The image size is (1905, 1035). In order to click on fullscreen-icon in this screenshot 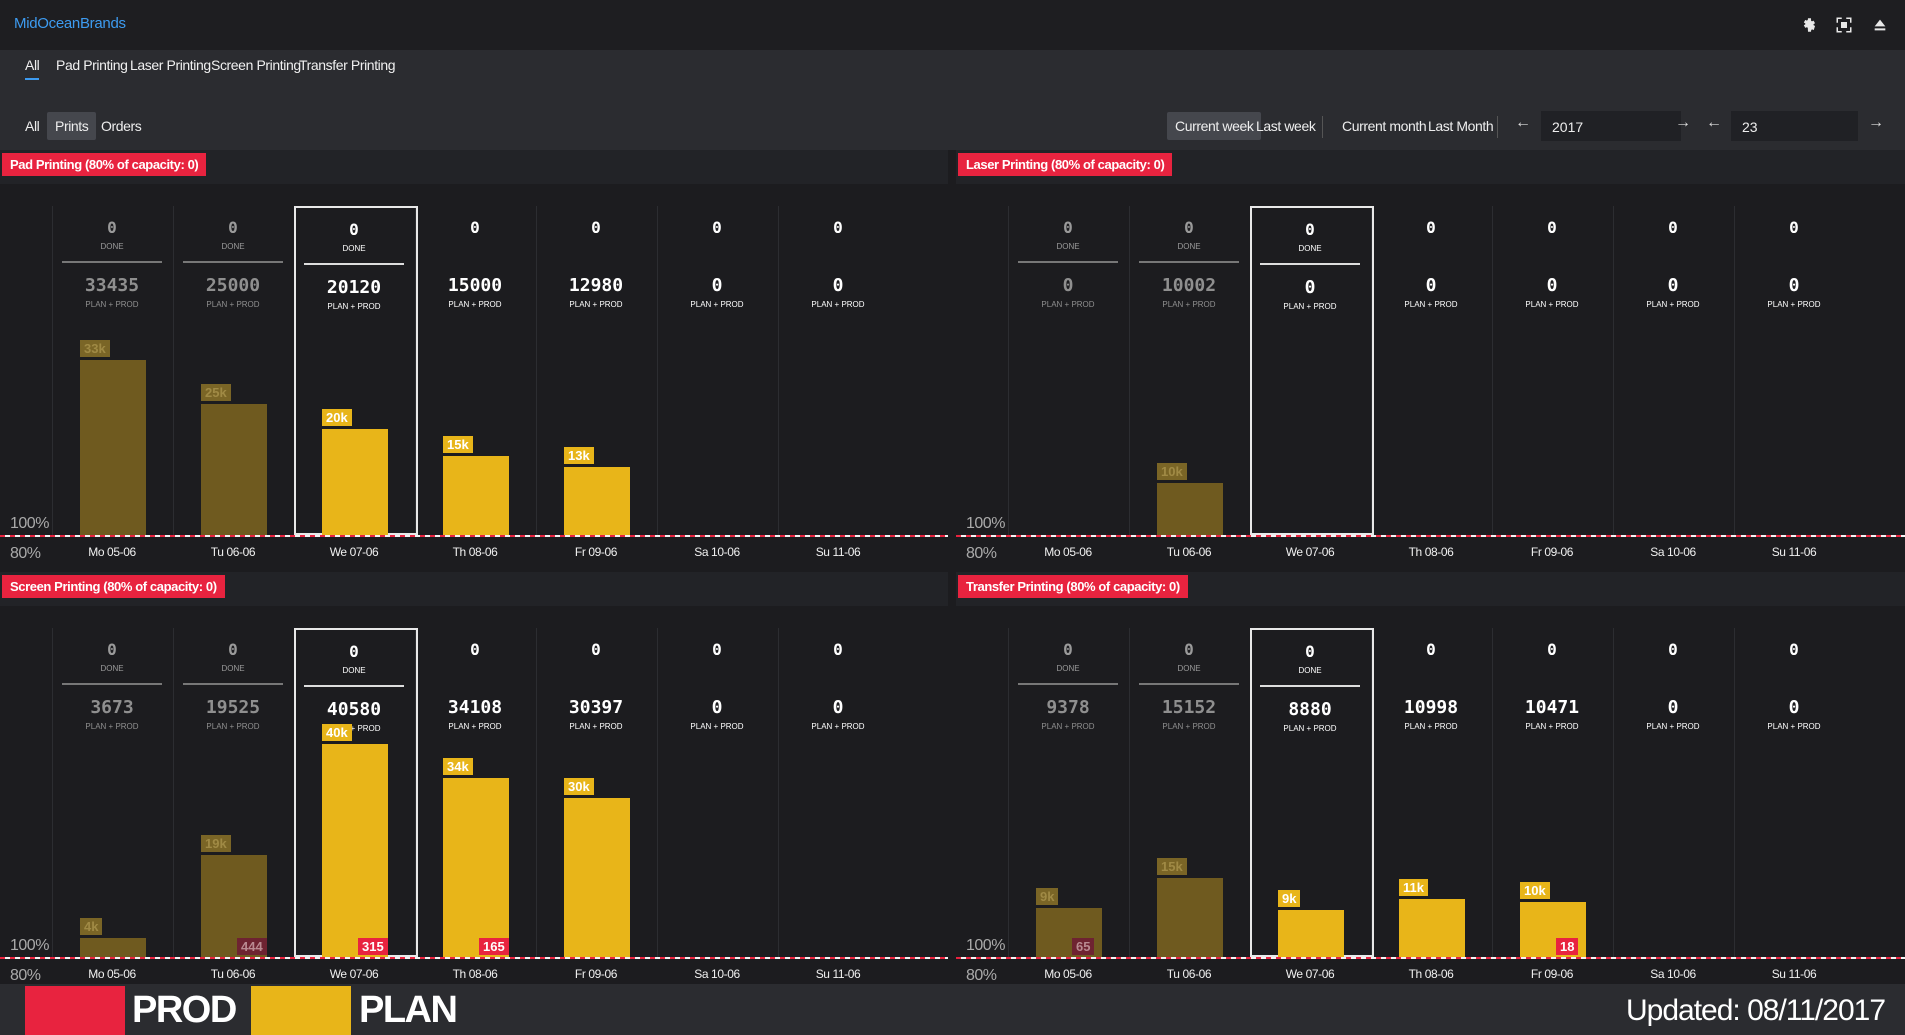, I will do `click(1844, 25)`.